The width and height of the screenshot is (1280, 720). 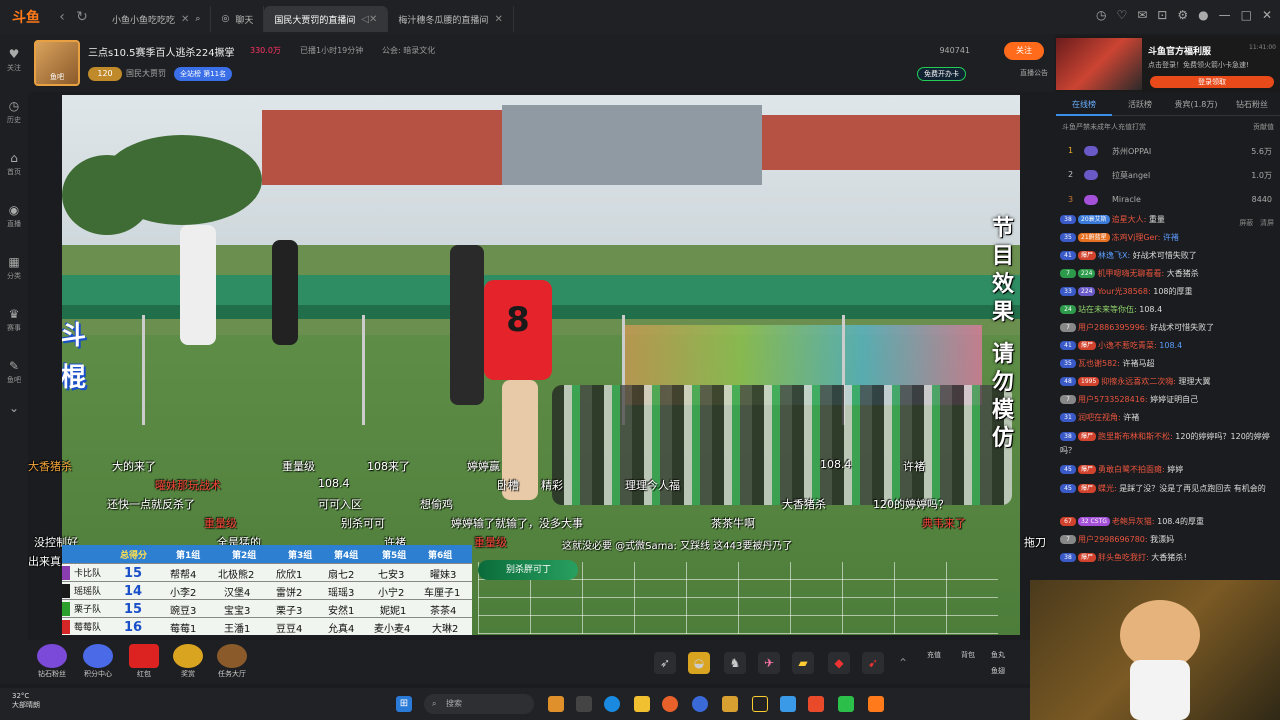 What do you see at coordinates (1252, 106) in the screenshot?
I see `tab-diamond-fans: 钻石粉丝` at bounding box center [1252, 106].